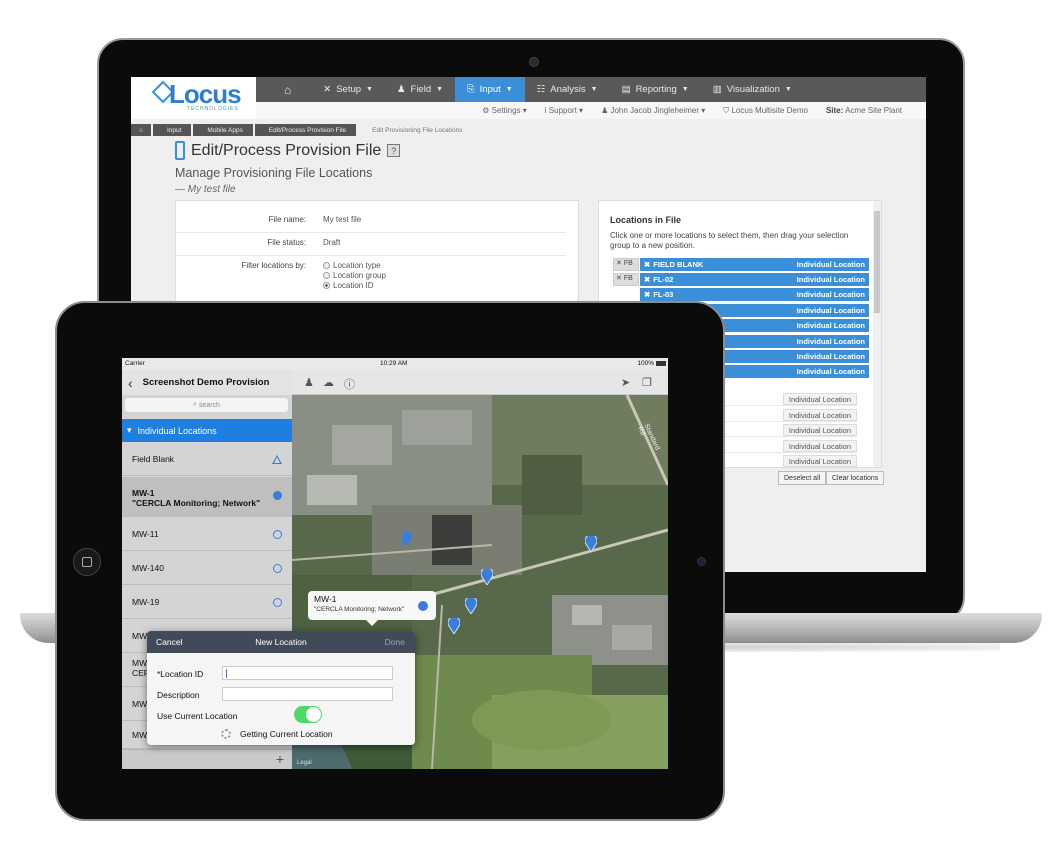  I want to click on nav-input: ⎘ Input ▼, so click(490, 89).